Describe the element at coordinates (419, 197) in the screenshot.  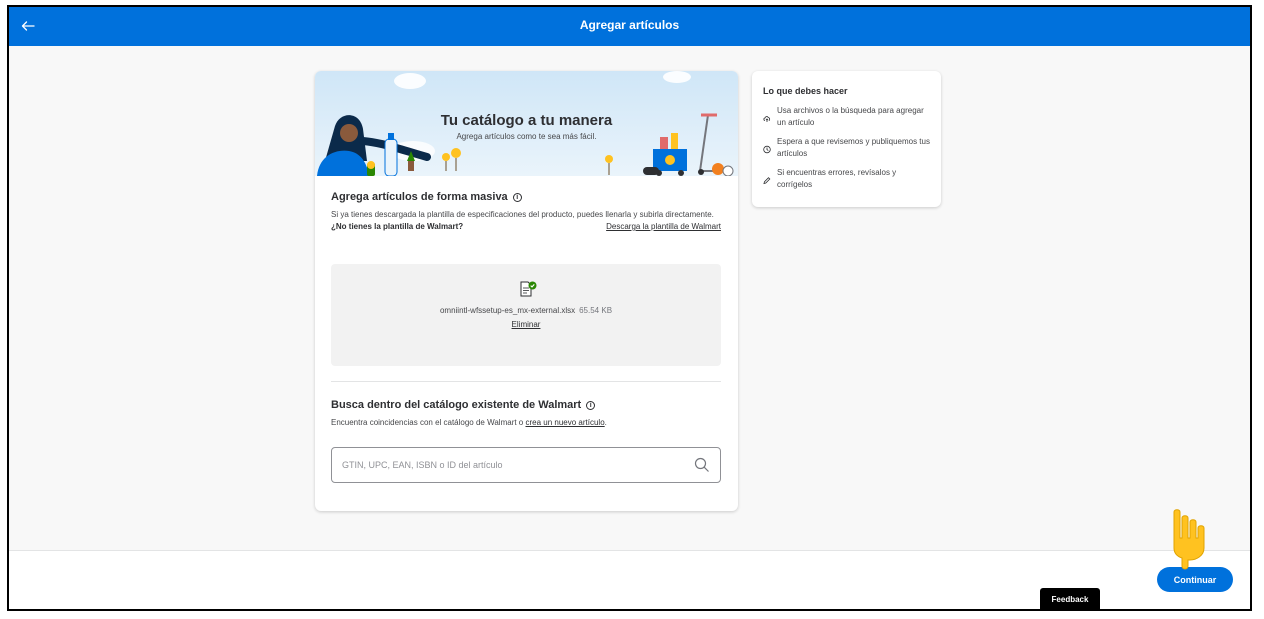
I see `bulk-upload-title: Agrega artículos de forma masiva` at that location.